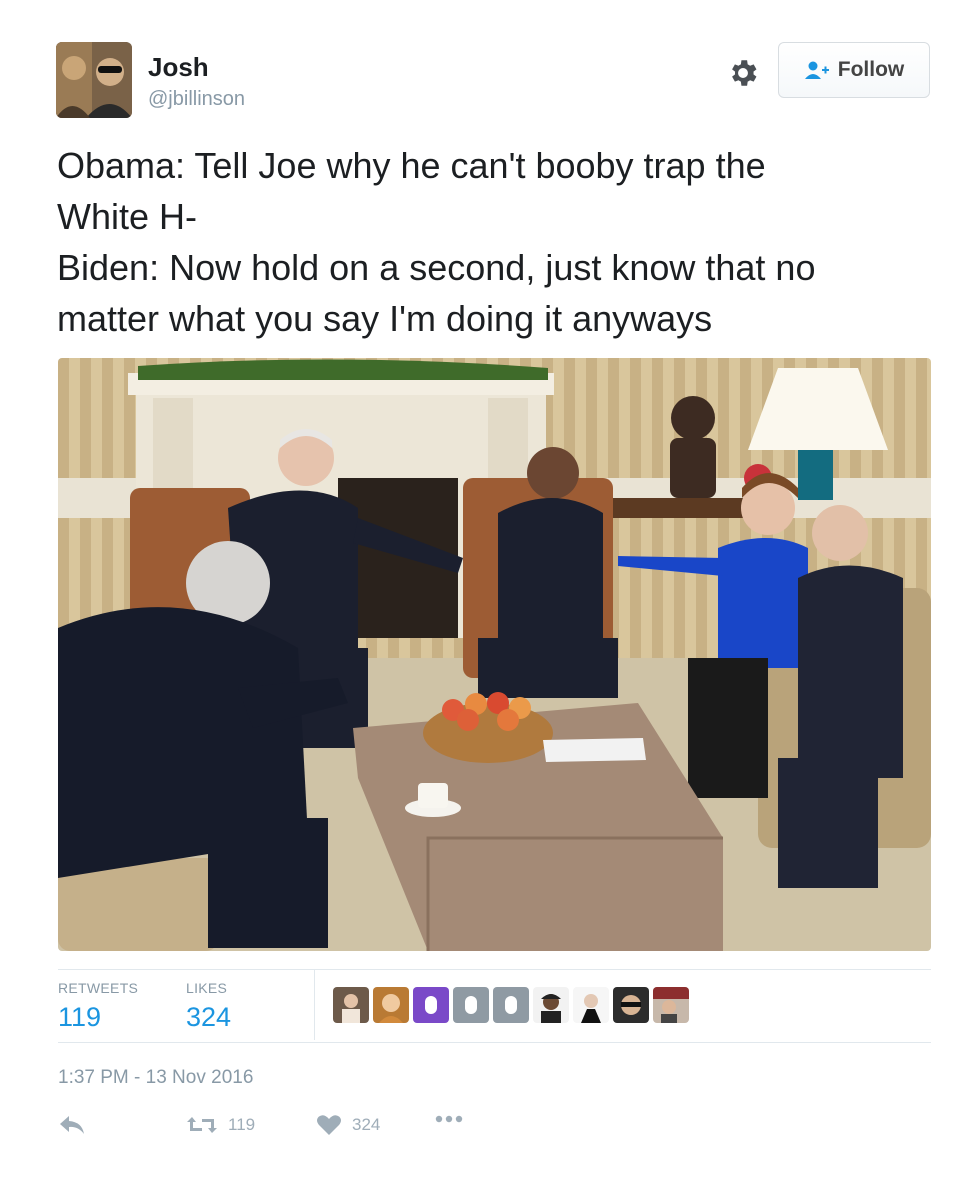 The height and width of the screenshot is (1188, 980). I want to click on more-button, so click(449, 1119).